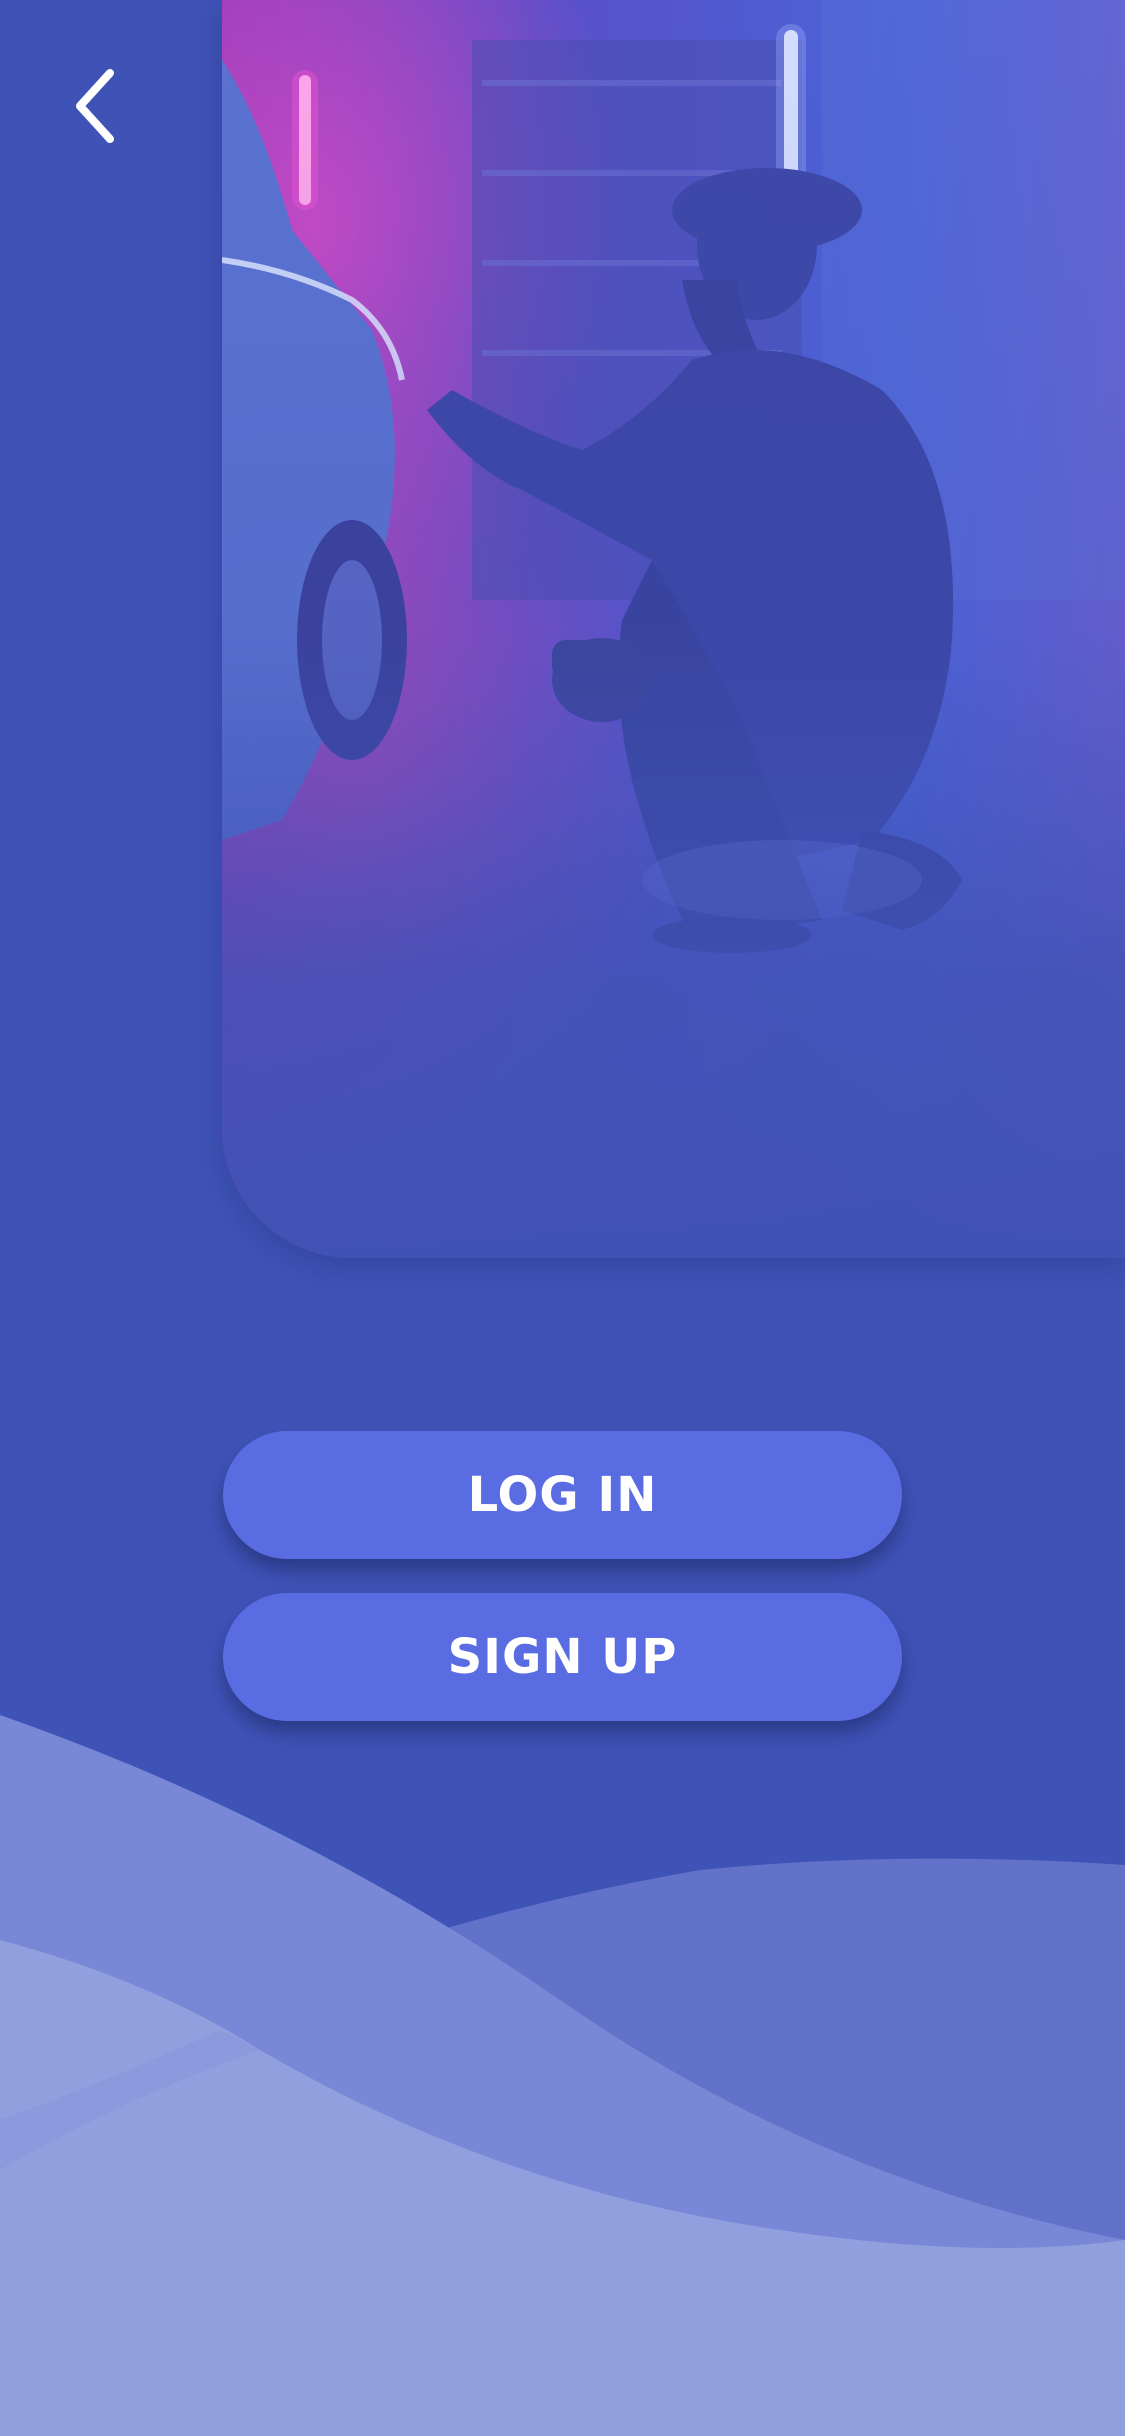 This screenshot has height=2436, width=1125. I want to click on signup-button-label: SIGN UP, so click(562, 1657).